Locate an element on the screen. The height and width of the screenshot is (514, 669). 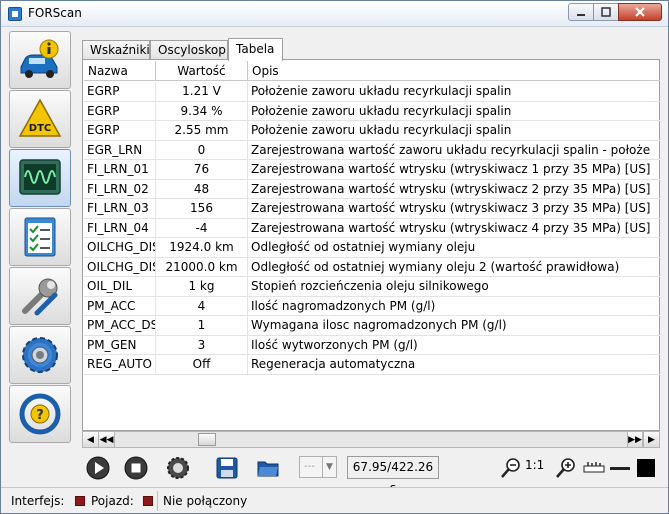
cell-value: 4 is located at coordinates (202, 306).